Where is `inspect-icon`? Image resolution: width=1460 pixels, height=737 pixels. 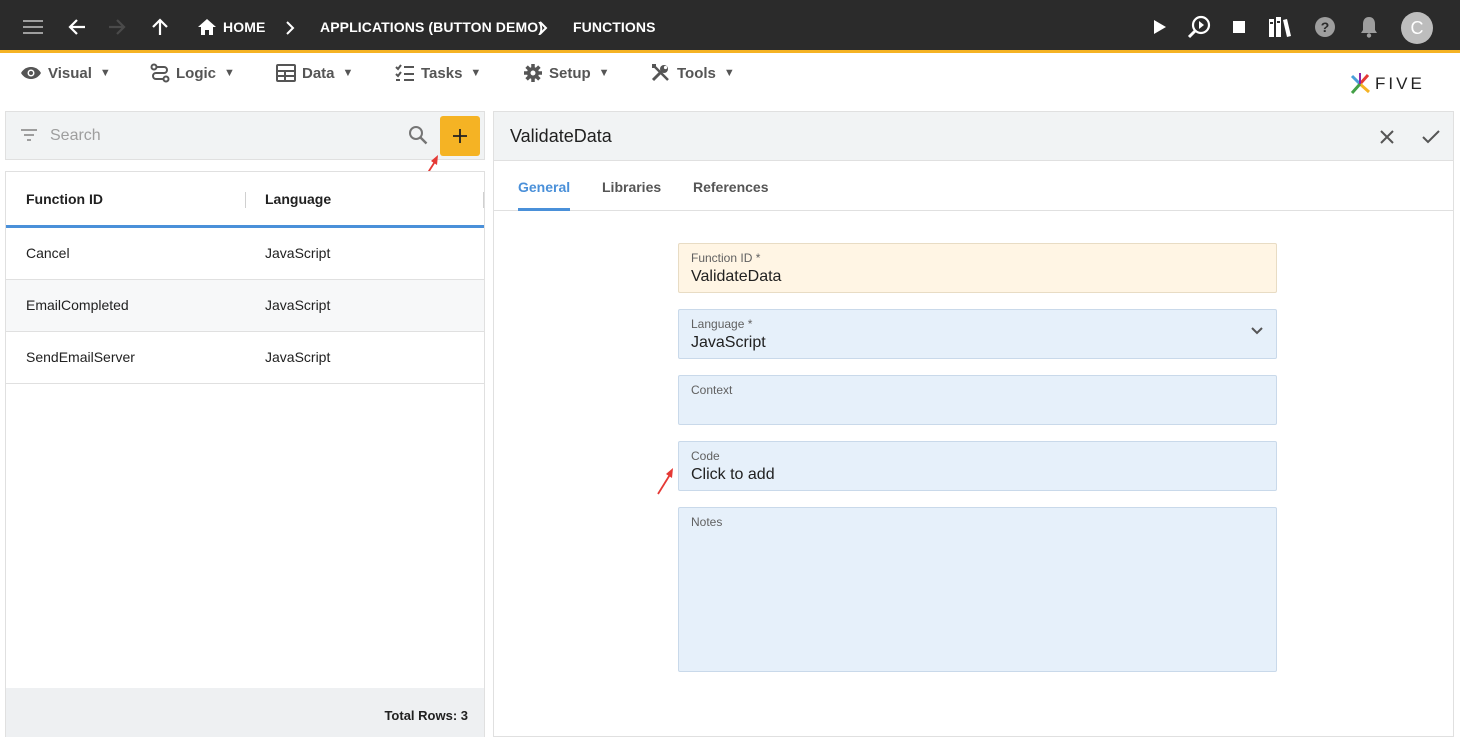 inspect-icon is located at coordinates (1199, 27).